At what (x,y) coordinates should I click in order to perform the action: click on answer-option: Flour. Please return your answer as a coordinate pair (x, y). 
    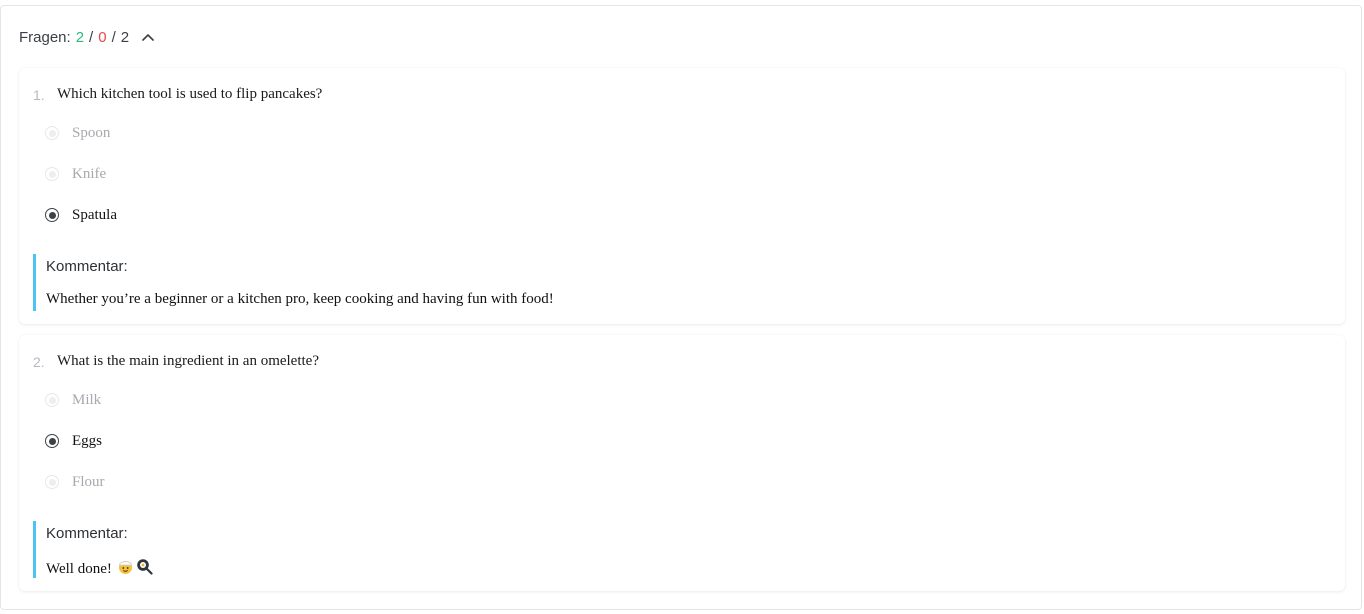
    Looking at the image, I should click on (75, 482).